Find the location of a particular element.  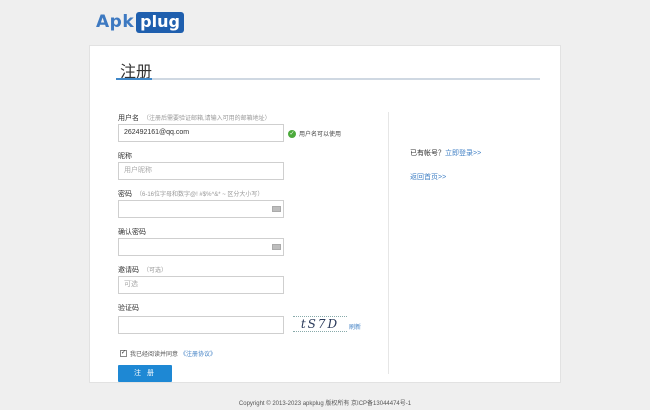

username-status: ✓ 用户名可以使用 is located at coordinates (315, 133).